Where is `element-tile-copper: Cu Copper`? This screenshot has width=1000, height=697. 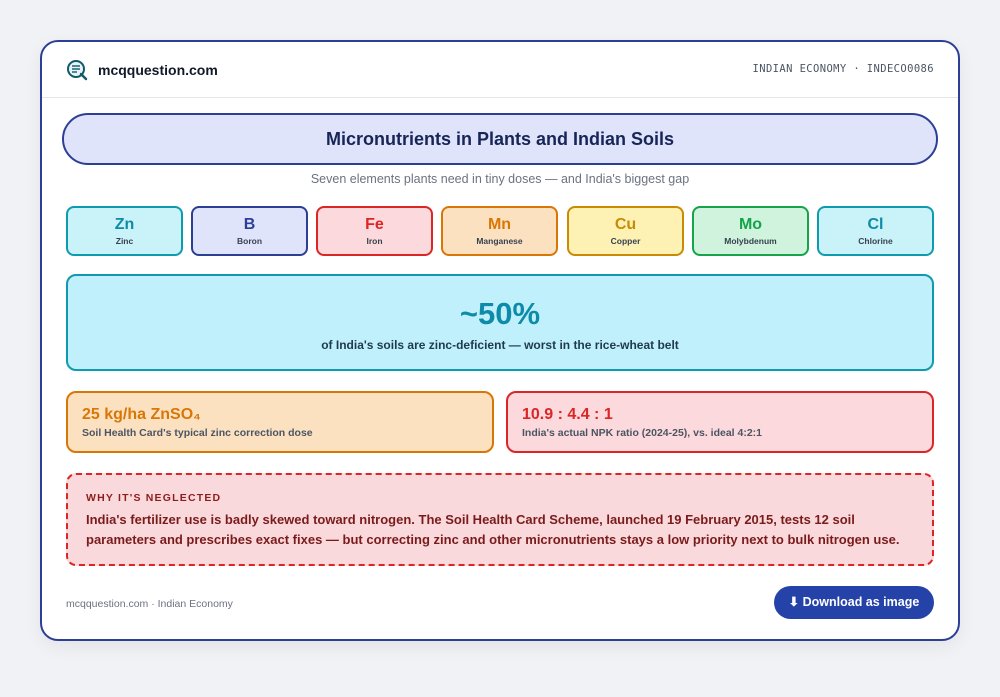 element-tile-copper: Cu Copper is located at coordinates (625, 231).